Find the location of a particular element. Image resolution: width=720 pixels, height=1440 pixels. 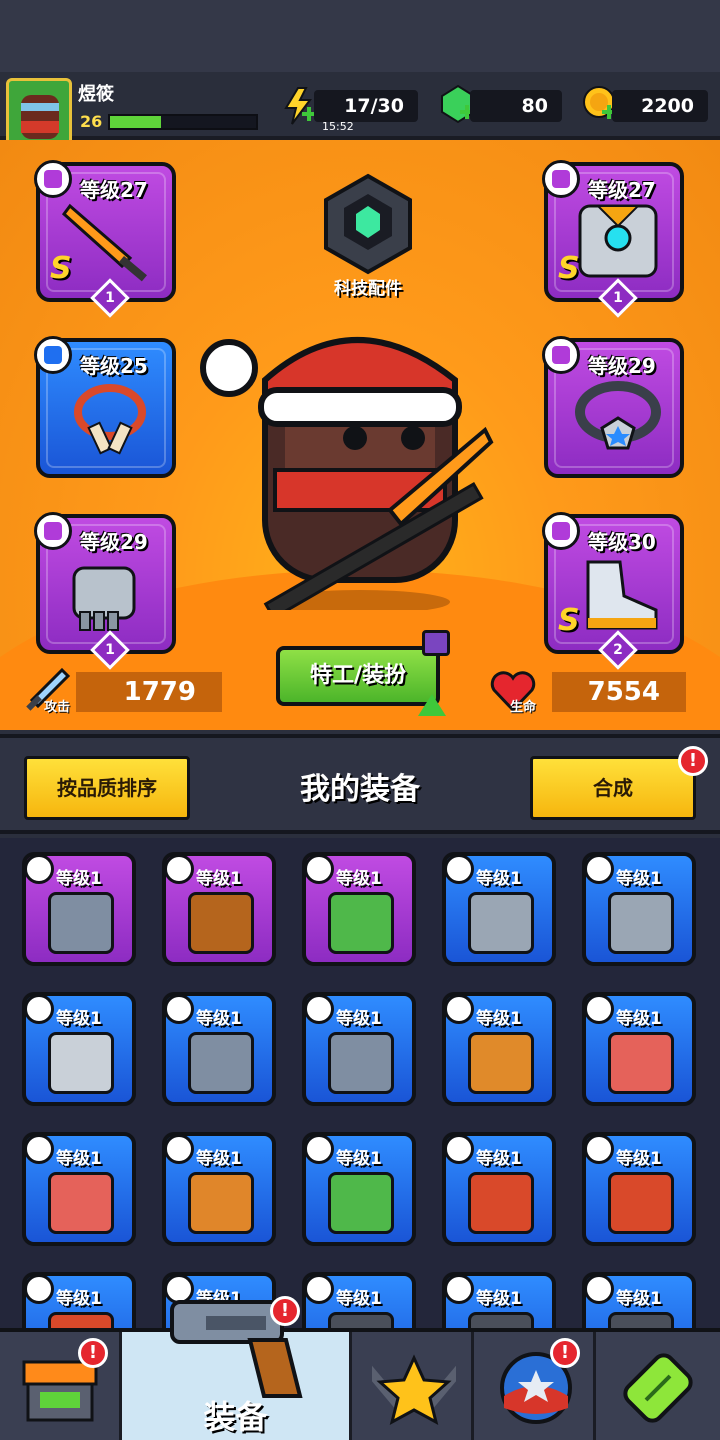

shirt-icon is located at coordinates (81, 1203).